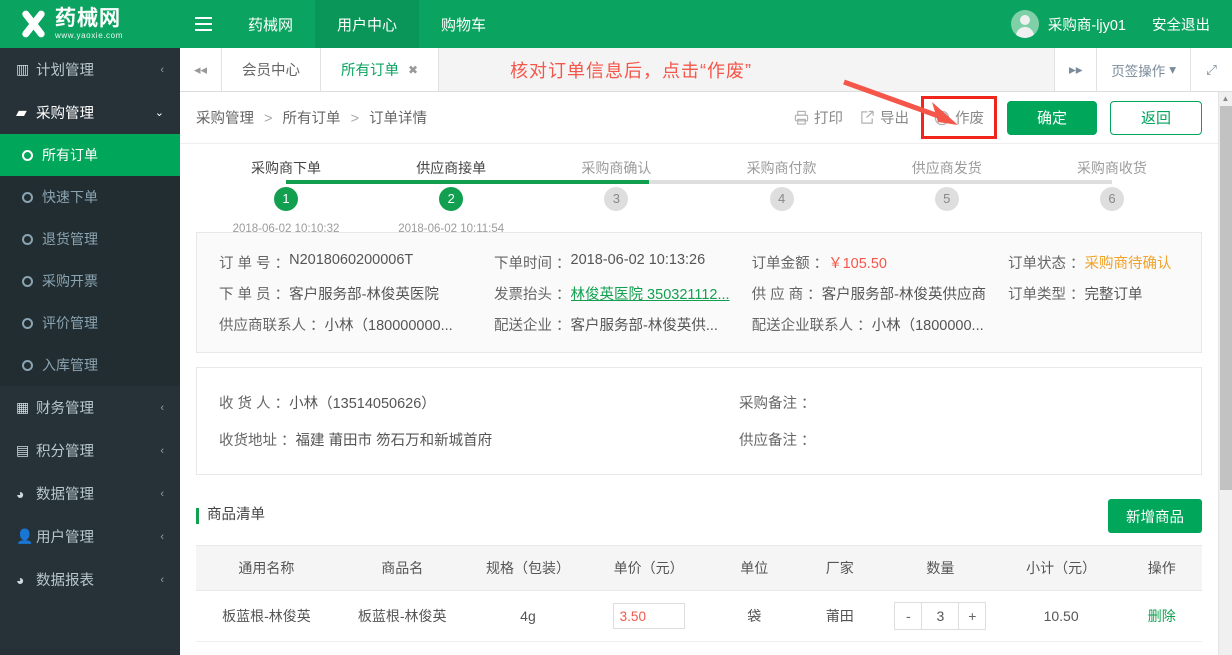 This screenshot has height=655, width=1232. What do you see at coordinates (201, 69) in the screenshot?
I see `chevron-double-left-icon: ◂◂` at bounding box center [201, 69].